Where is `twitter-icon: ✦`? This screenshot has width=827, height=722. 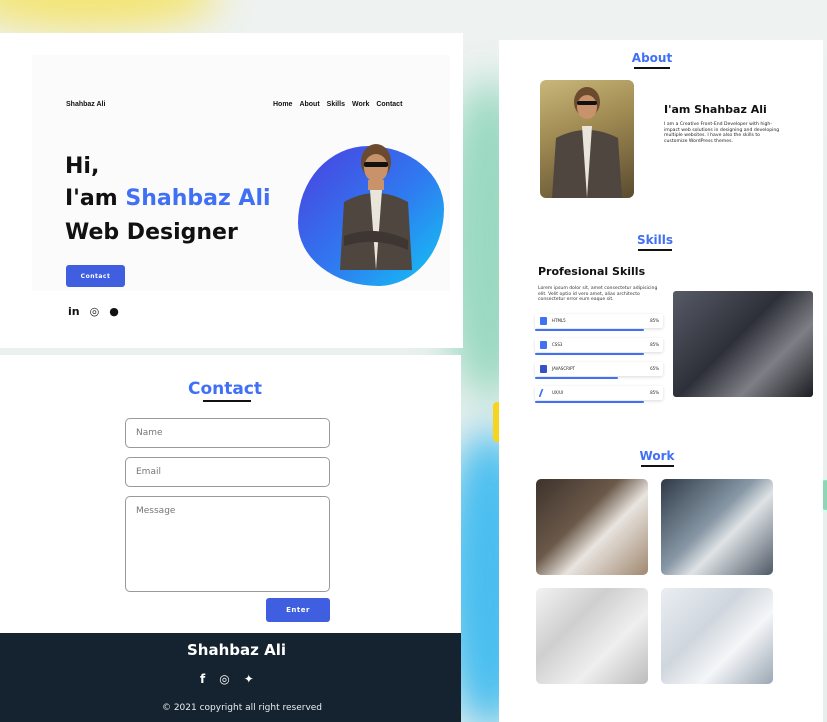
twitter-icon: ✦ is located at coordinates (249, 679).